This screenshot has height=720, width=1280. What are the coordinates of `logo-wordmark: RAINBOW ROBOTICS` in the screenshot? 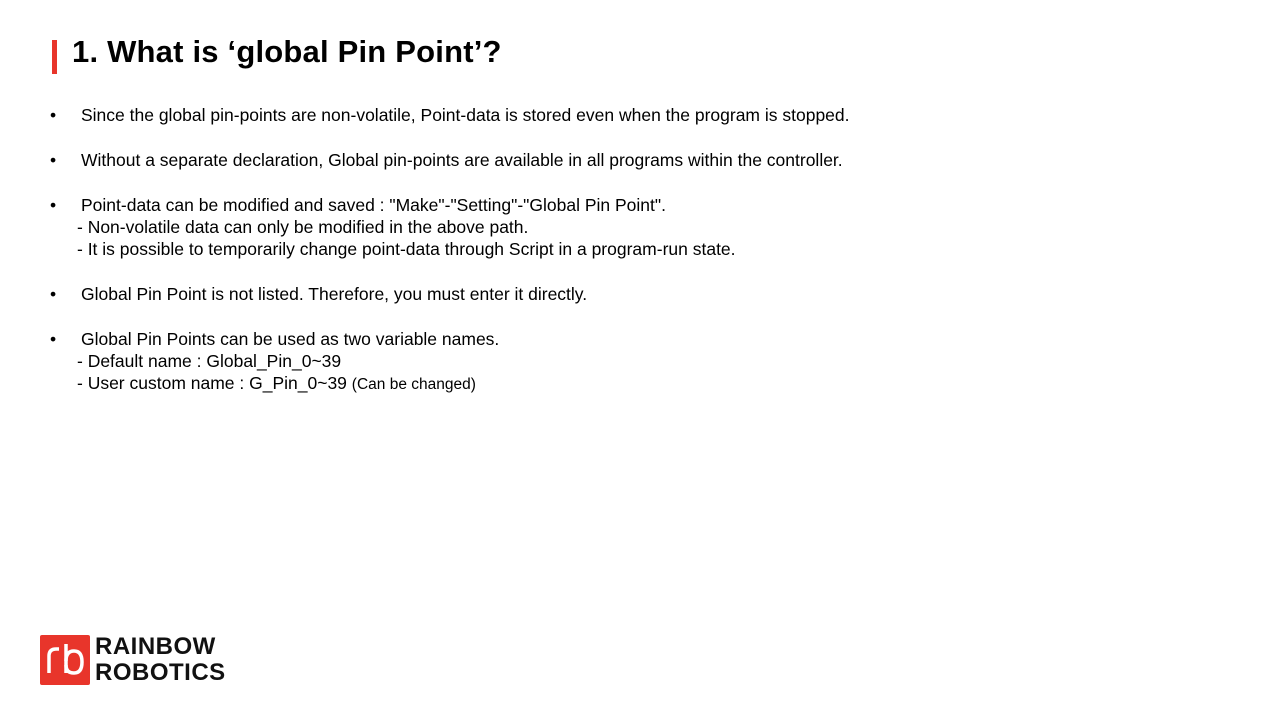 It's located at (160, 660).